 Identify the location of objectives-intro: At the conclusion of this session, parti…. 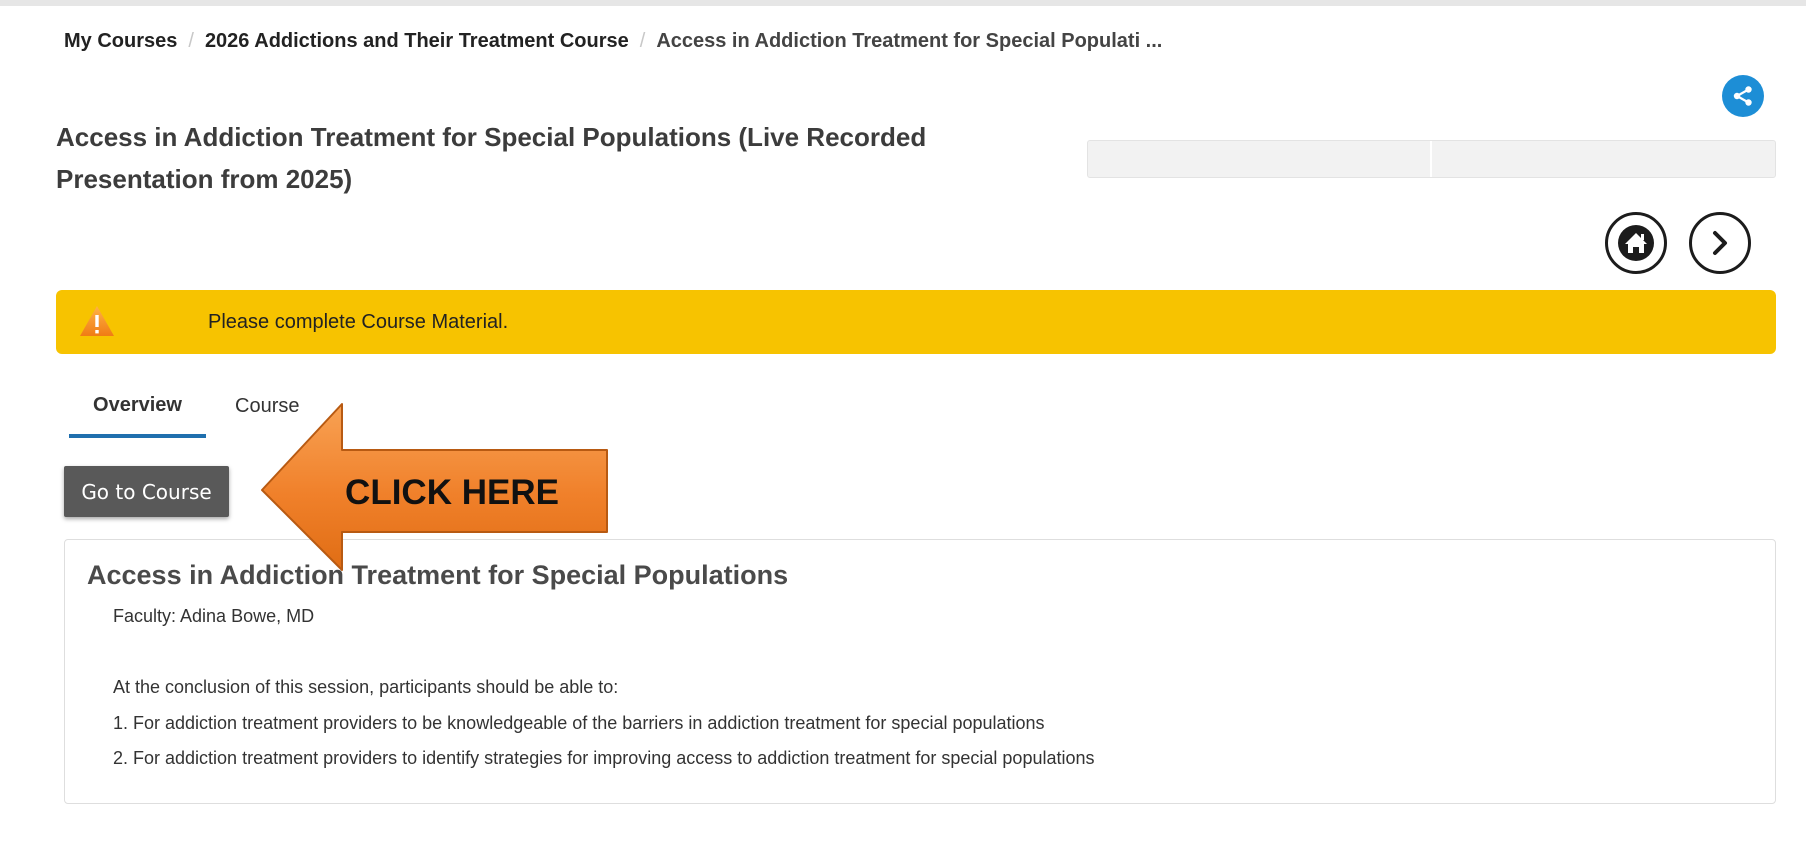
(366, 687).